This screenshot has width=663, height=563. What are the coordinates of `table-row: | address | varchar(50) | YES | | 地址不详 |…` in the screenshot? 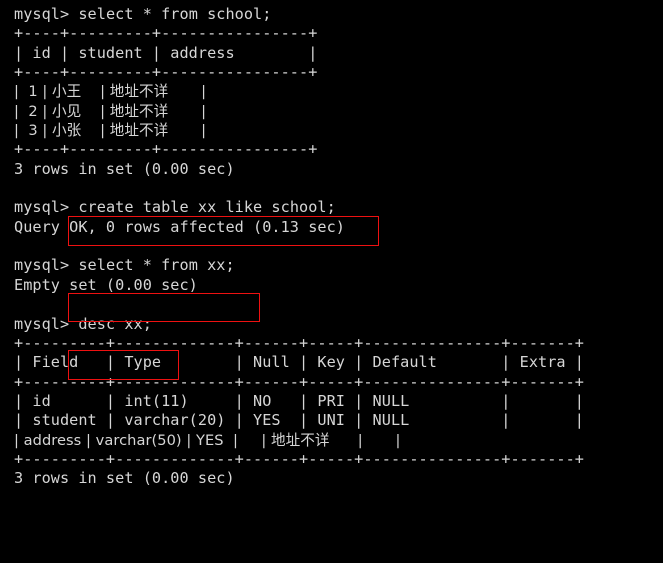 It's located at (207, 440).